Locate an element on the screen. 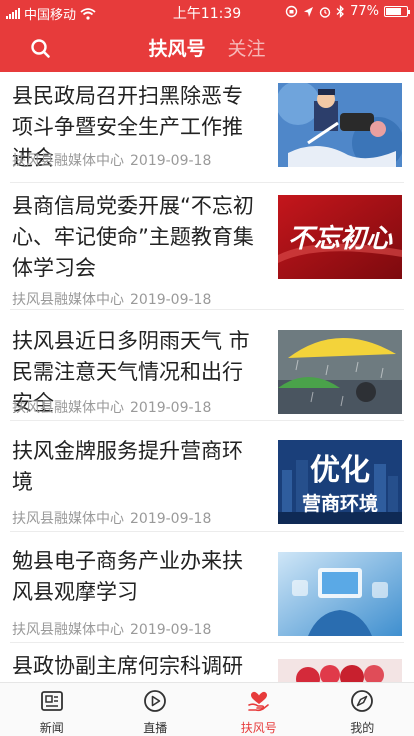  app-header: 中国移动 上午11:39 77% 扶风号 关注 is located at coordinates (207, 36).